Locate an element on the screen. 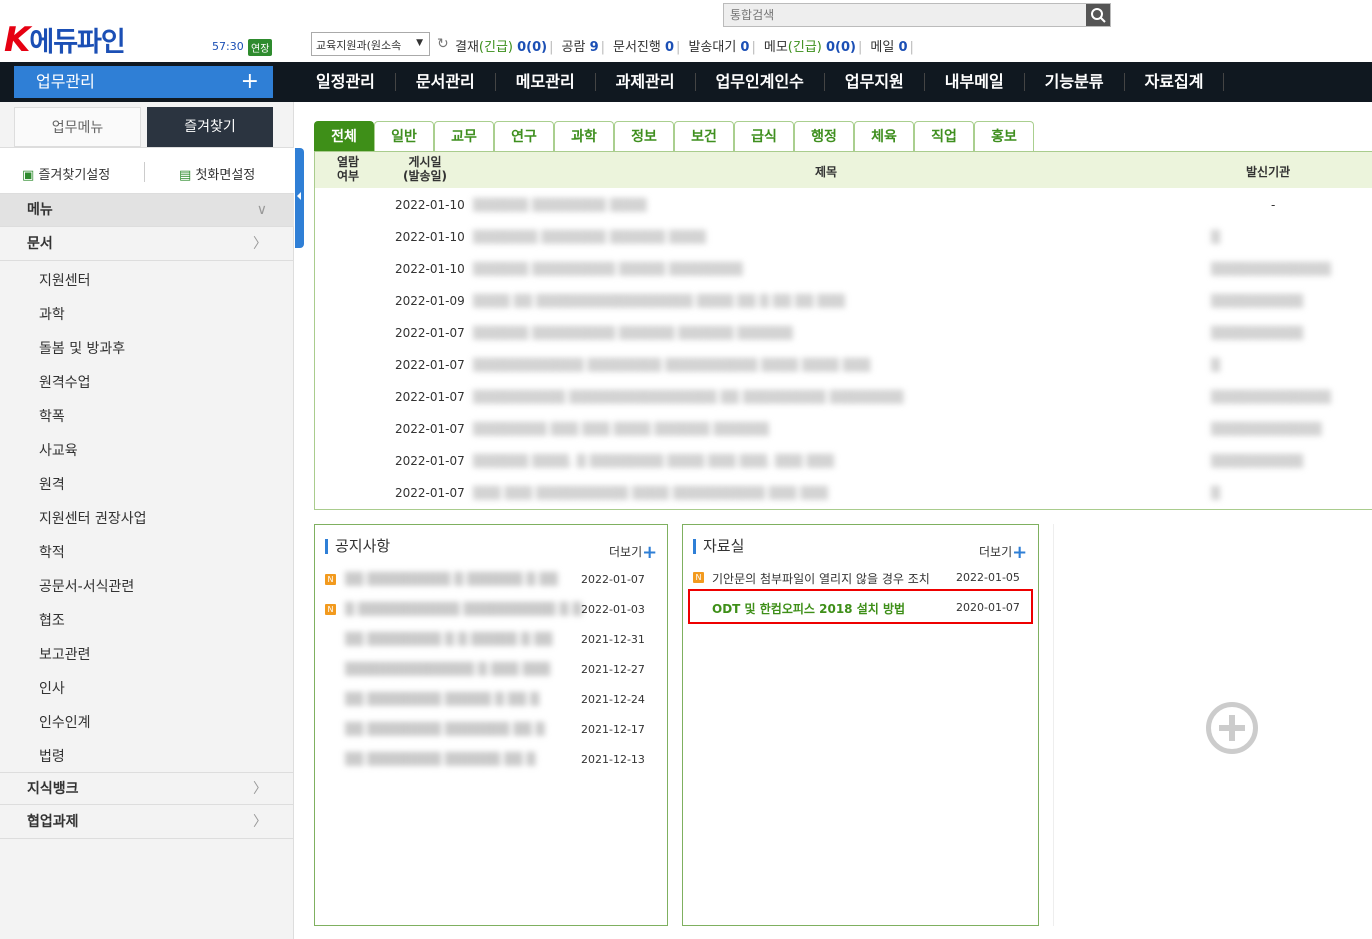 The height and width of the screenshot is (939, 1372). row-title: ▒▒▒▒▒▒▒▒ ▒▒▒ ▒▒▒ ▒▒▒▒ ▒▒▒▒▒▒ ▒▒▒▒▒▒ is located at coordinates (621, 429).